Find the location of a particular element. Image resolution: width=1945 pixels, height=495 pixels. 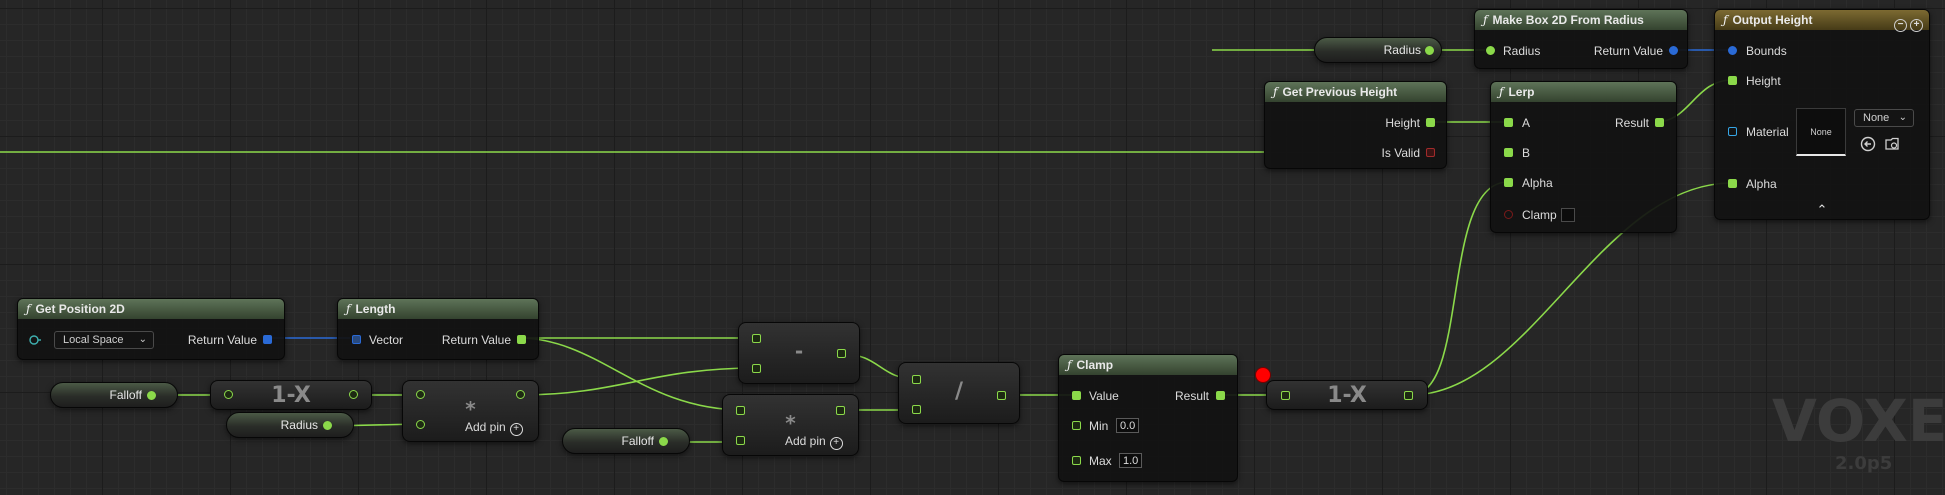

node-title: Get Previous Height is located at coordinates (1340, 92).